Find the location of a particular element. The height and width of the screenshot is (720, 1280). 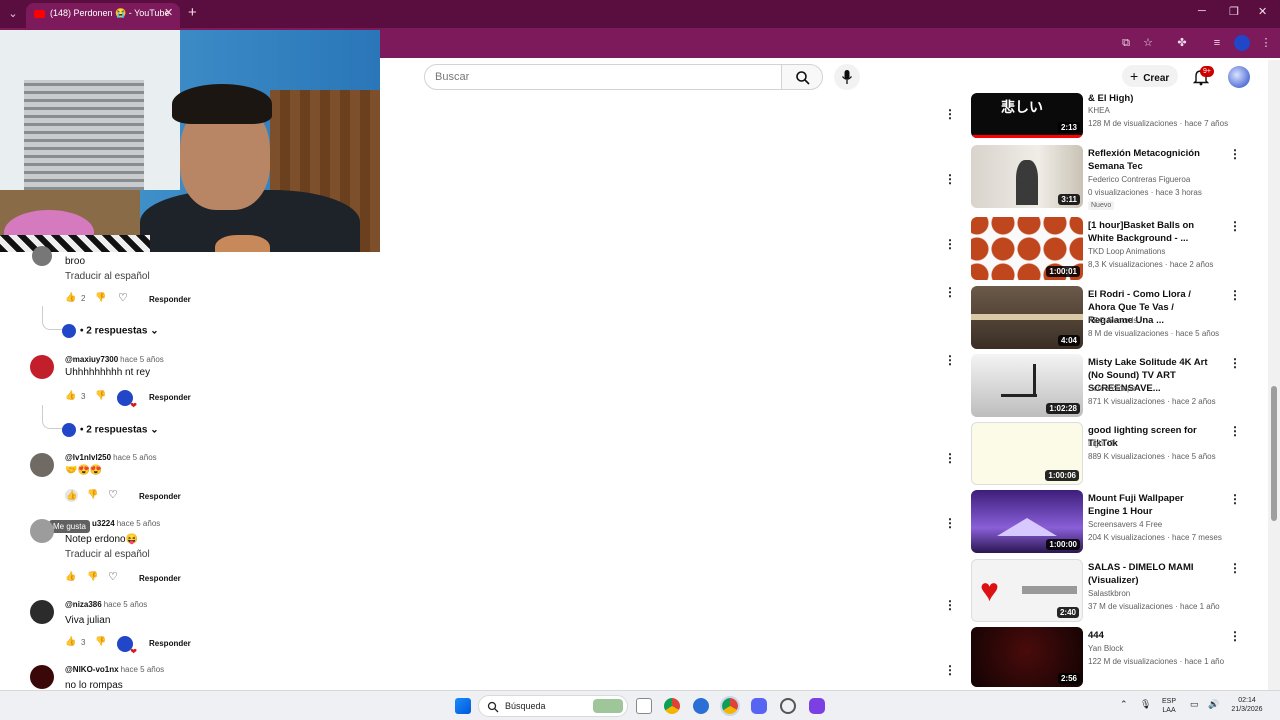

chrome-icon is located at coordinates (672, 706).